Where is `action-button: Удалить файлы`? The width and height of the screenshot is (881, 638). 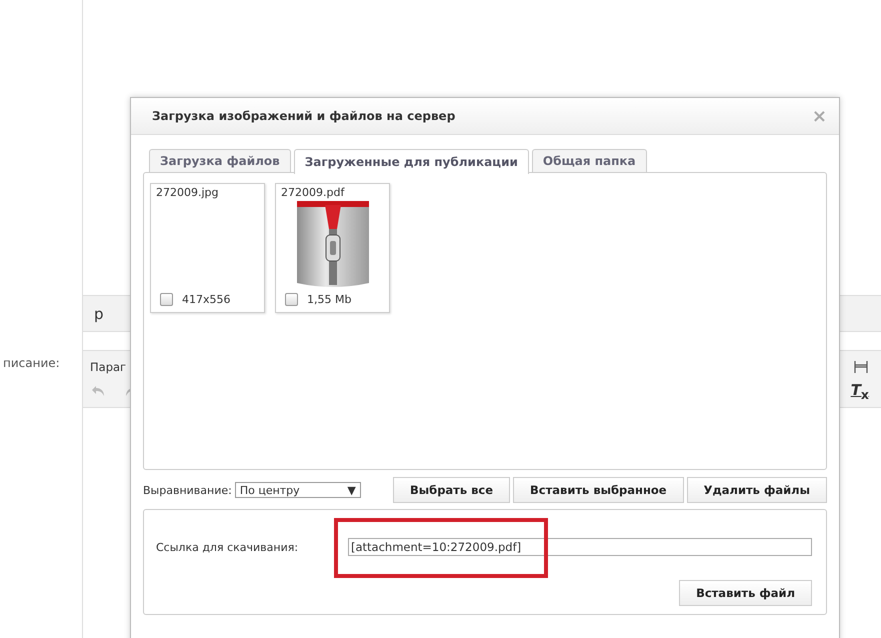
action-button: Удалить файлы is located at coordinates (756, 490).